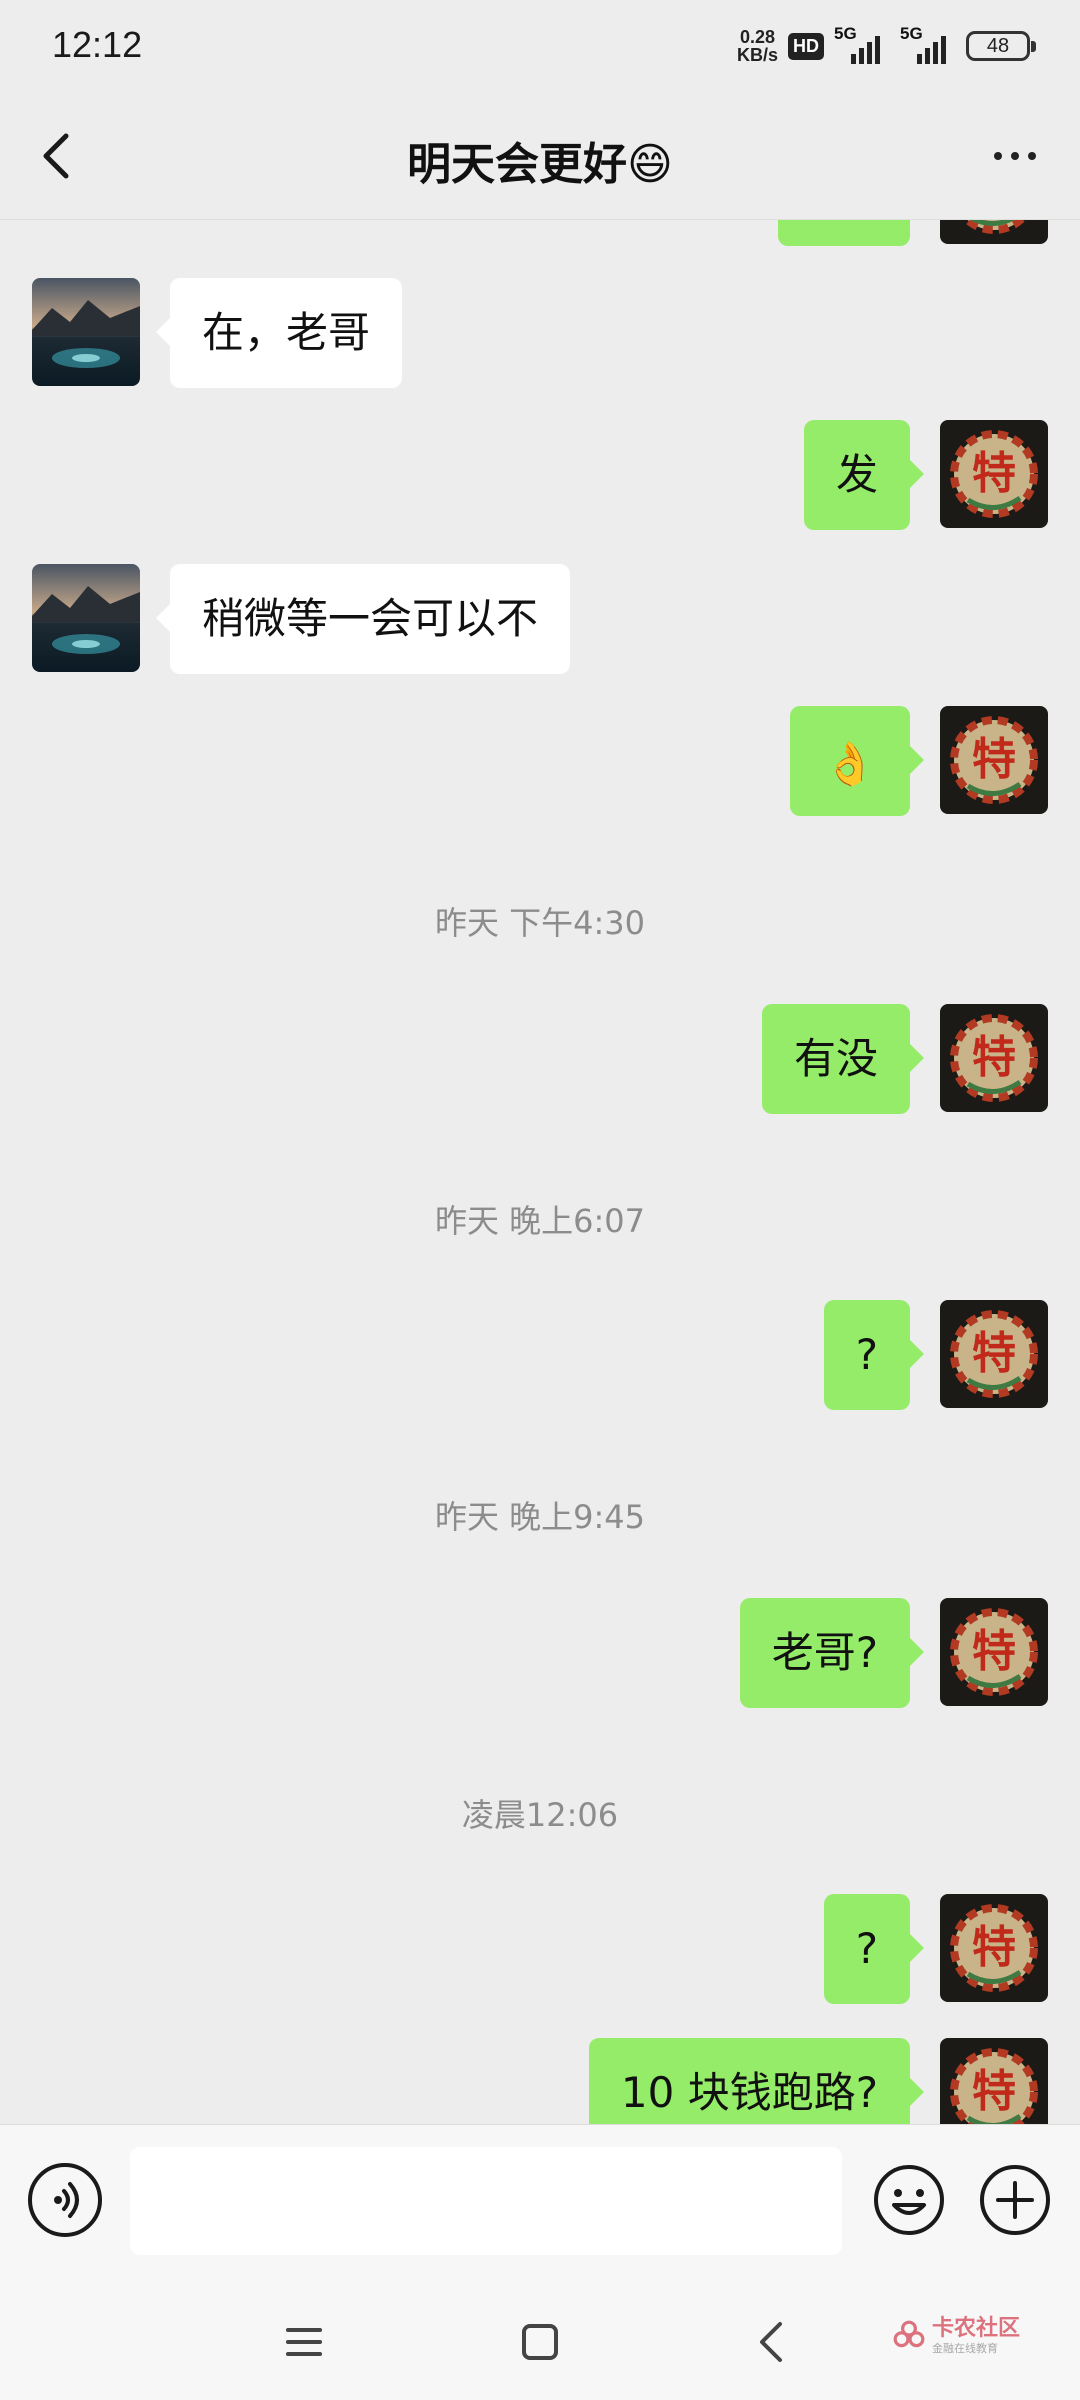 Image resolution: width=1080 pixels, height=2400 pixels. What do you see at coordinates (806, 46) in the screenshot?
I see `hd-badge: HD` at bounding box center [806, 46].